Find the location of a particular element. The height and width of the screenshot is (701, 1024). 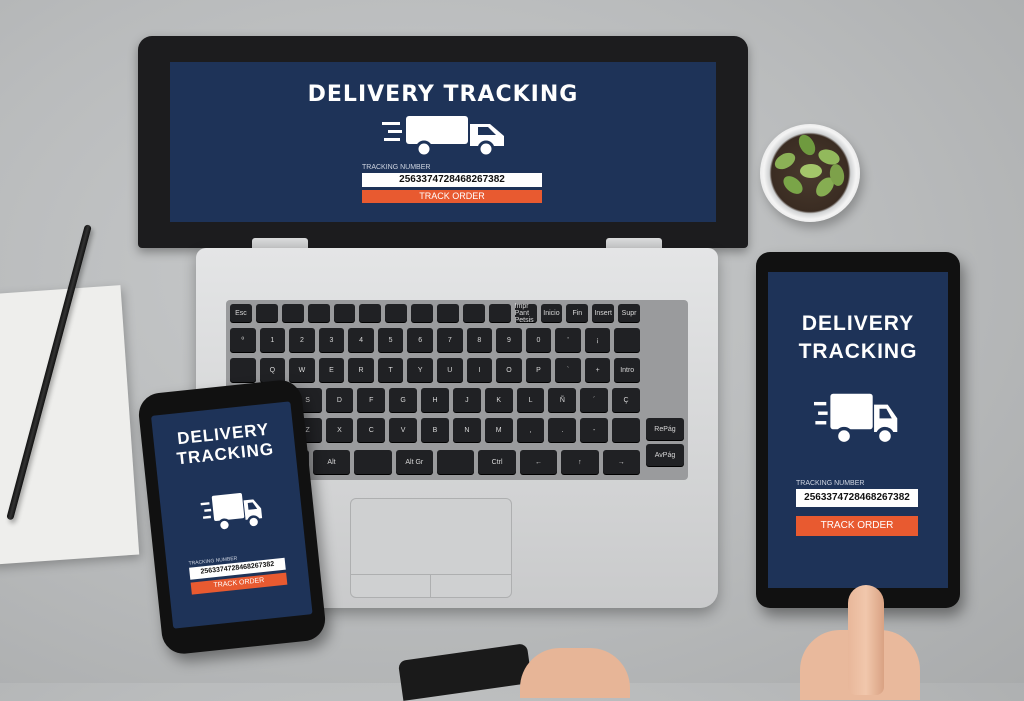

keyboard-key: ' is located at coordinates (568, 340).